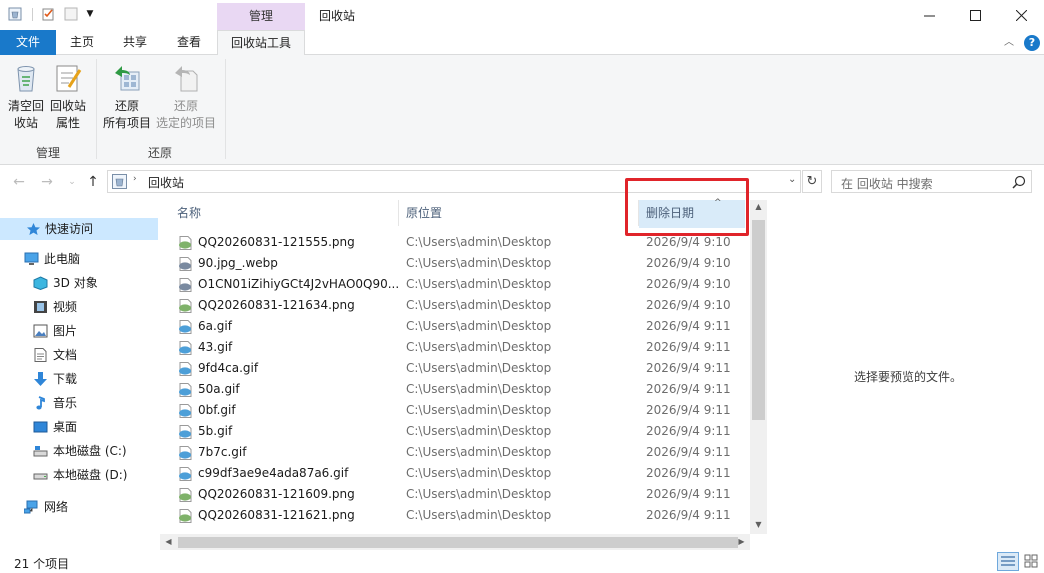 The width and height of the screenshot is (1044, 573). I want to click on preview-empty-text: 选择要预览的文件。, so click(908, 377).